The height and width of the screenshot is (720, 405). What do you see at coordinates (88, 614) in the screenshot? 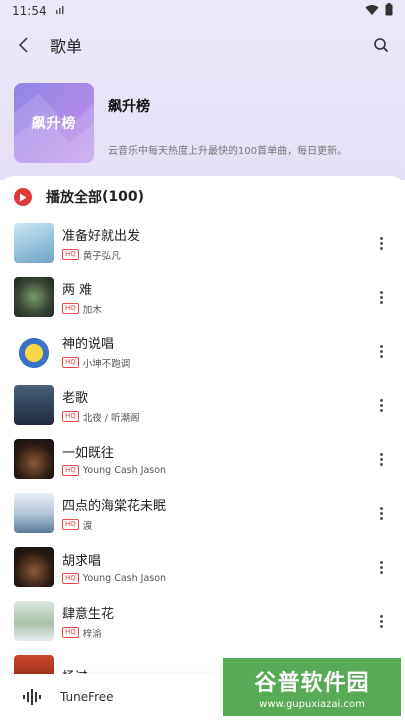
I see `song-title: 肆意生花` at bounding box center [88, 614].